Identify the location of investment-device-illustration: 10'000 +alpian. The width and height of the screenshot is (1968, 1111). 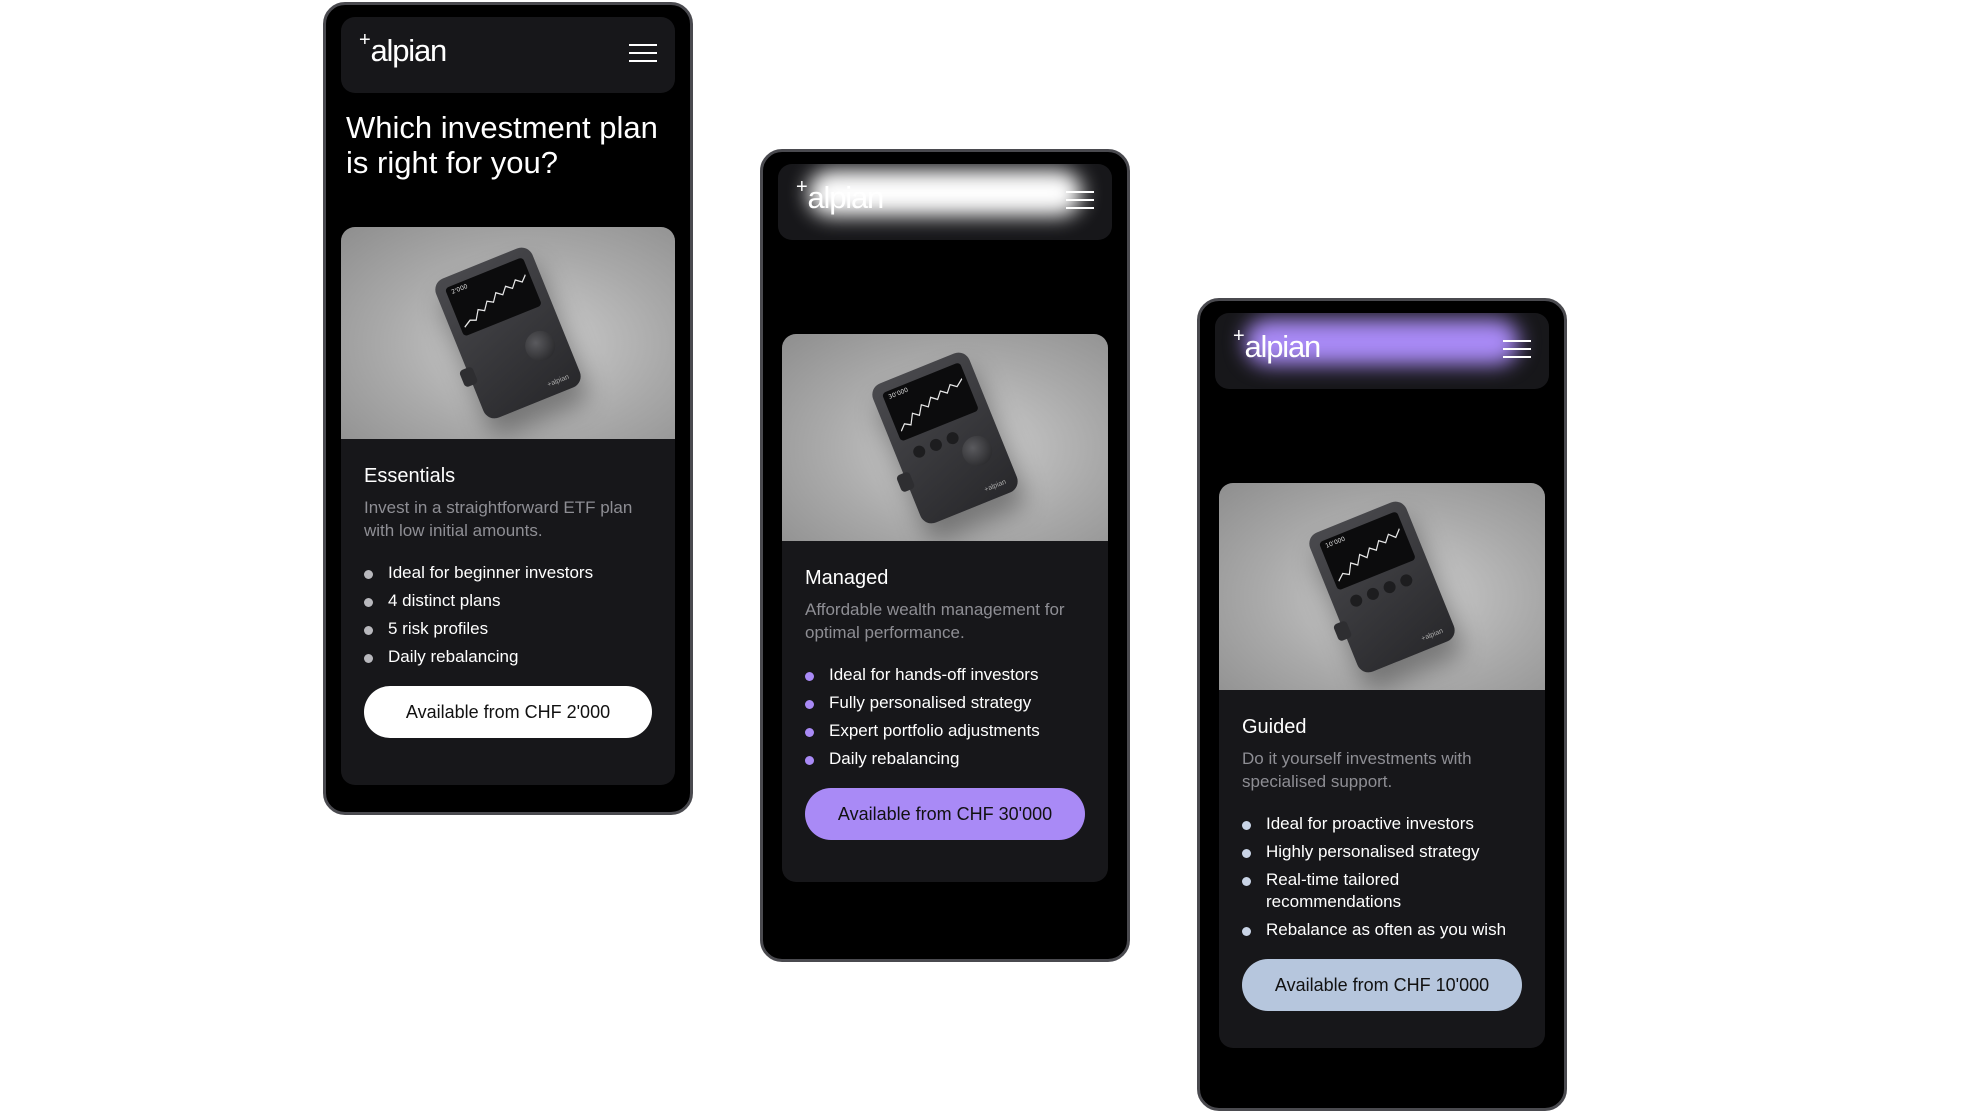
(1382, 586).